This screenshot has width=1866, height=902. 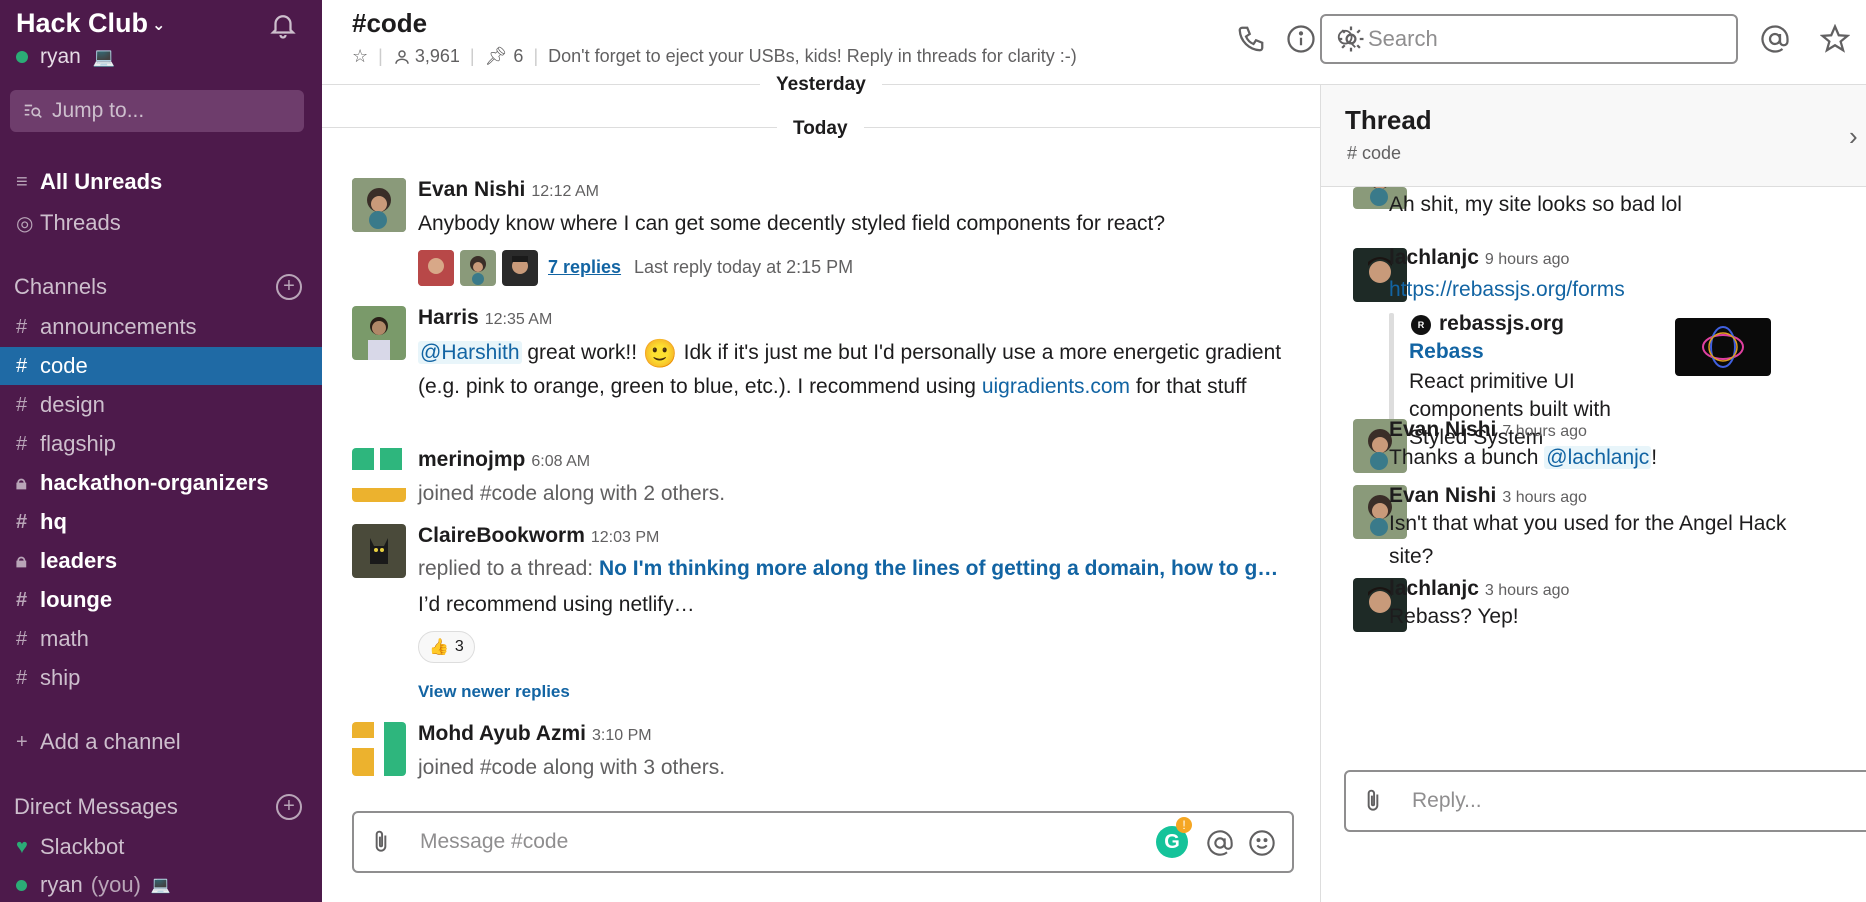 What do you see at coordinates (1835, 39) in the screenshot?
I see `starred-icon` at bounding box center [1835, 39].